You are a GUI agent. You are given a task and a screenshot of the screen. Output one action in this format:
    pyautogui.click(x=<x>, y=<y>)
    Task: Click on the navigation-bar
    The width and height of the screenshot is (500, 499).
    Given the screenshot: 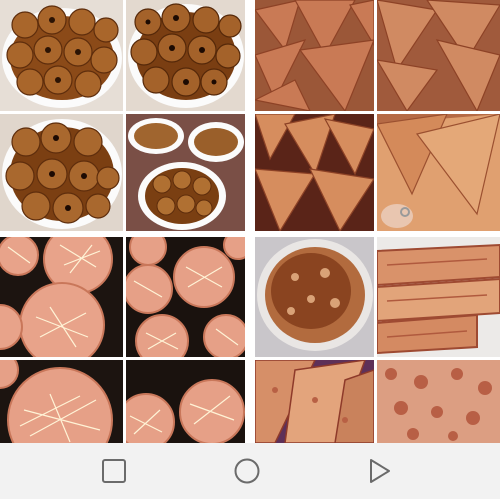 What is the action you would take?
    pyautogui.click(x=250, y=471)
    